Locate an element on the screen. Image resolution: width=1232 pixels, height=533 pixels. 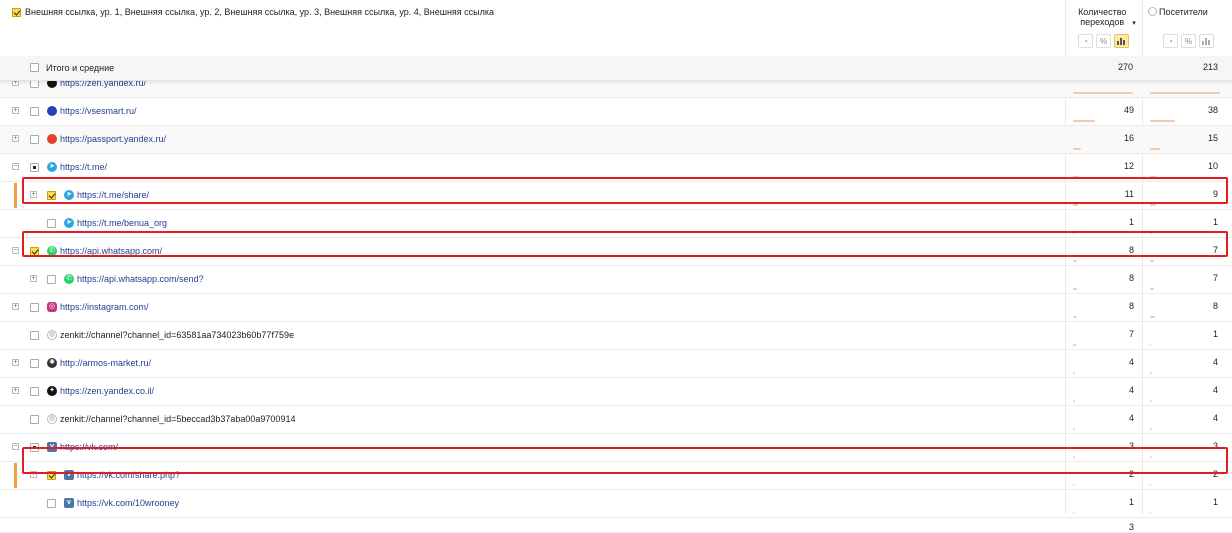
table-row: + ✺ http://armos-market.ru/ 4 4 is located at coordinates (616, 364).